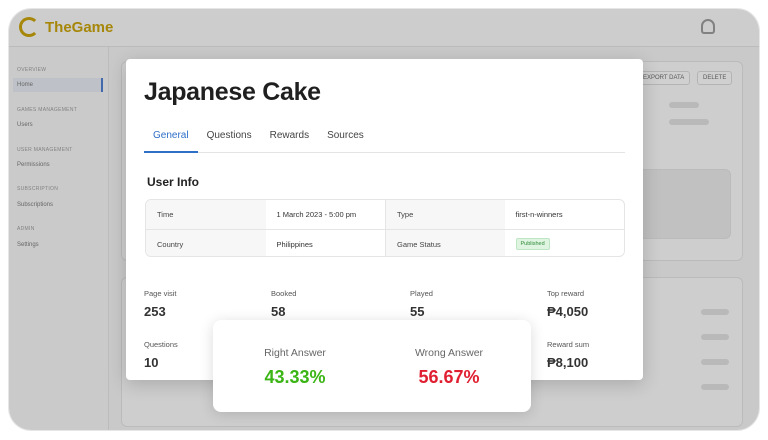  I want to click on modal-title: Japanese Cake, so click(232, 92).